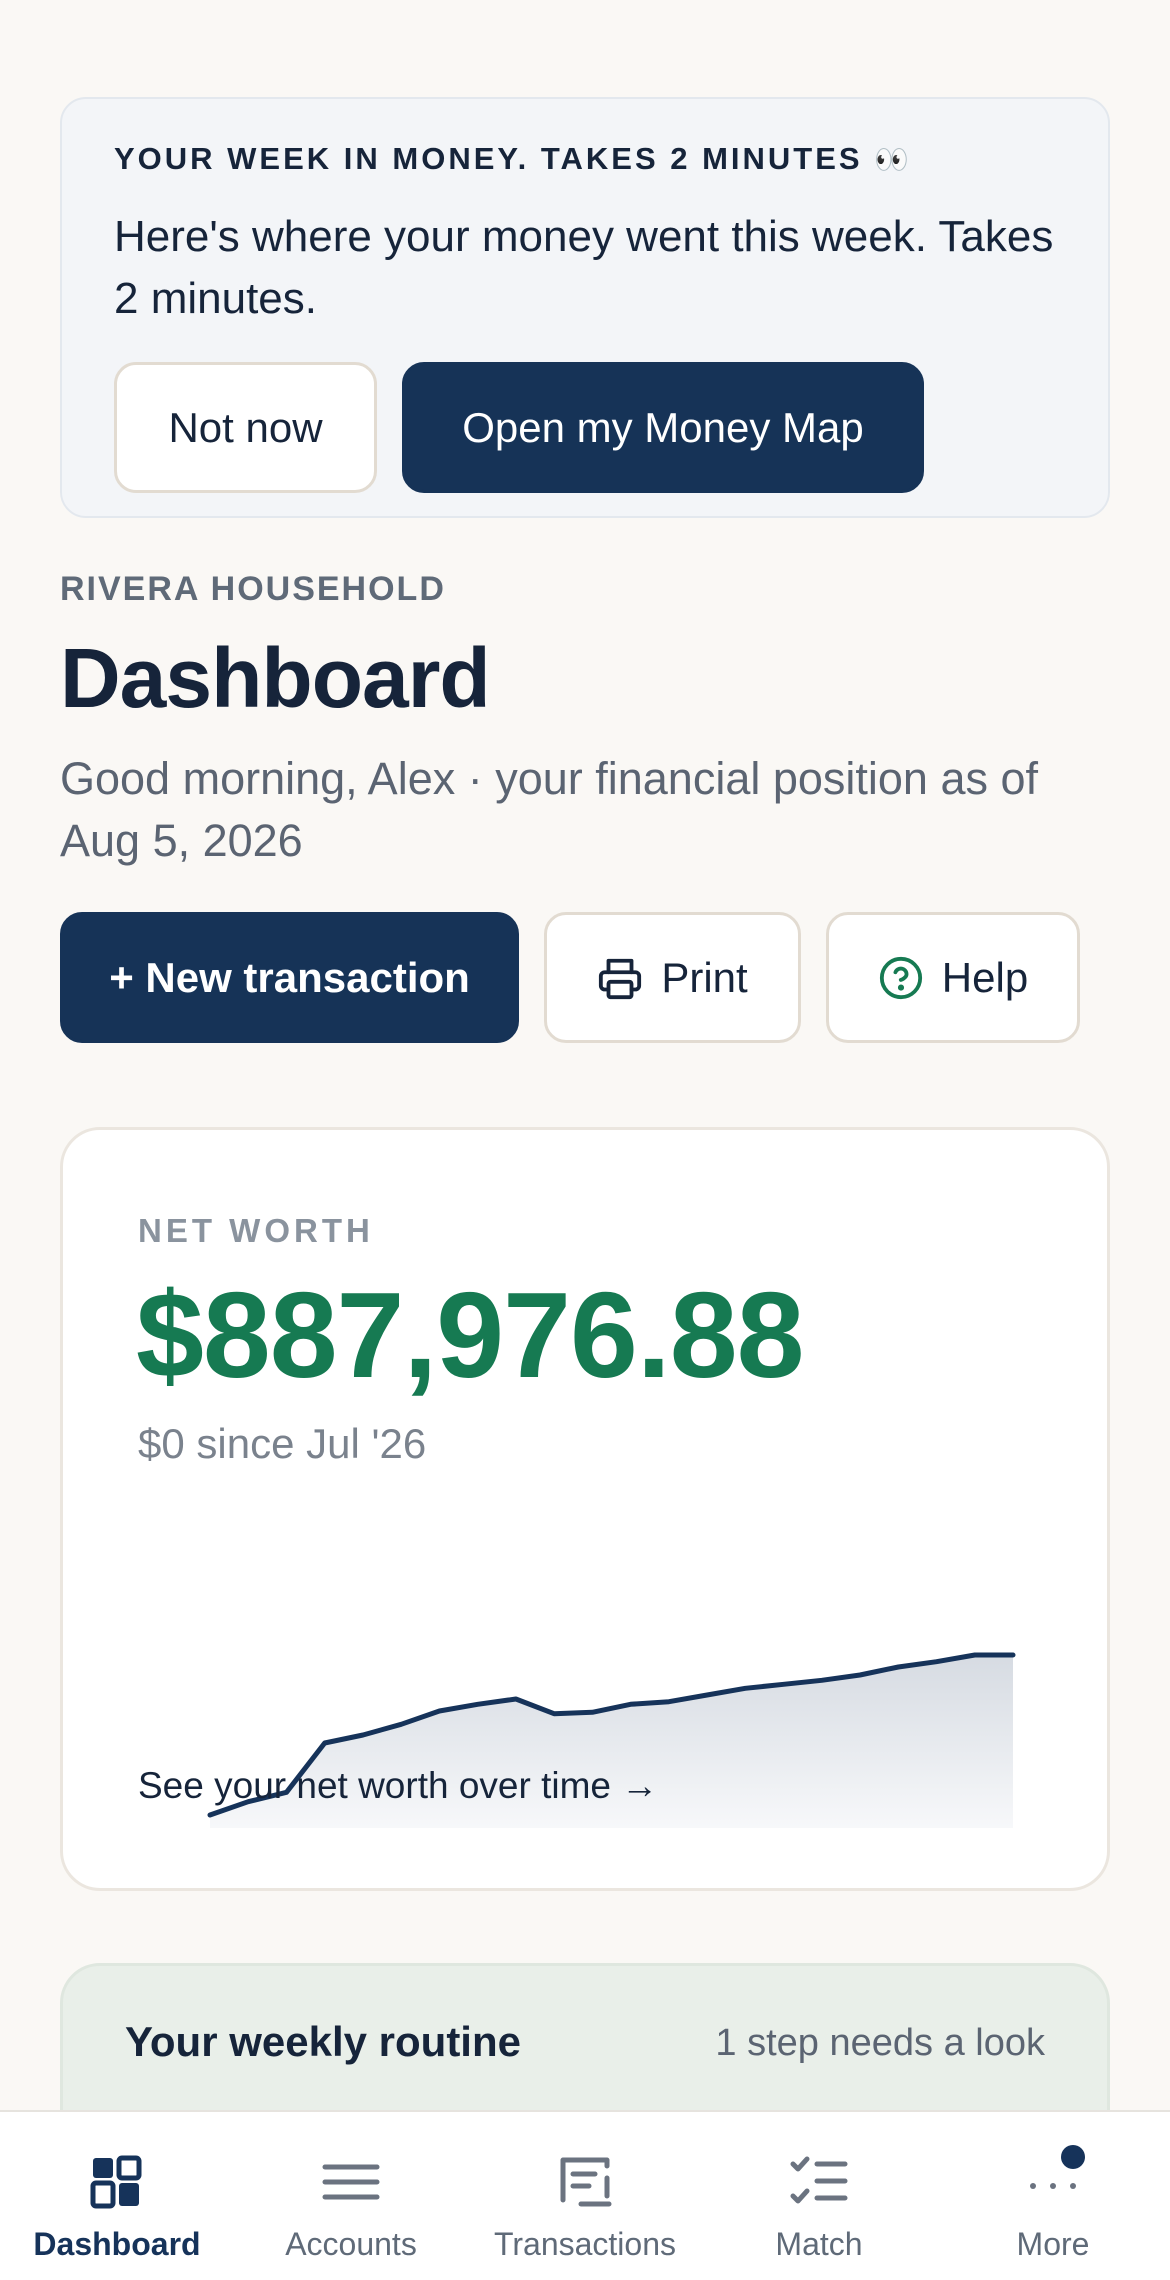  Describe the element at coordinates (892, 159) in the screenshot. I see `eyes-emoji-icon: 👀` at that location.